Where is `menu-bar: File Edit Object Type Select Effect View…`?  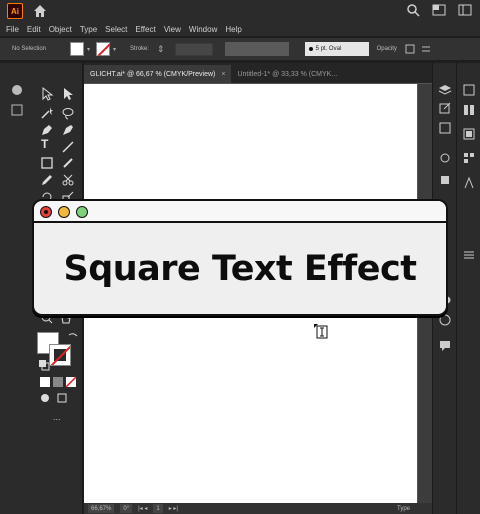 menu-bar: File Edit Object Type Select Effect View… is located at coordinates (240, 29).